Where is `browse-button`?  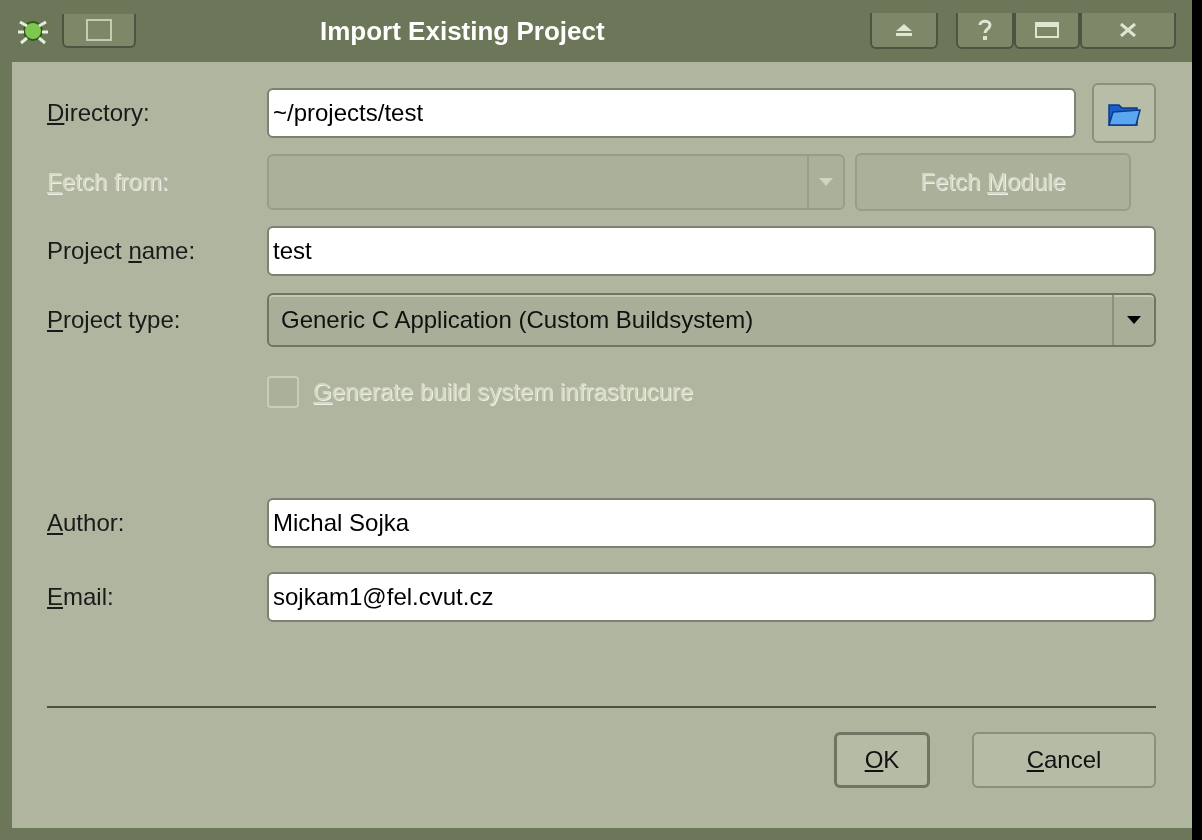 browse-button is located at coordinates (1124, 113).